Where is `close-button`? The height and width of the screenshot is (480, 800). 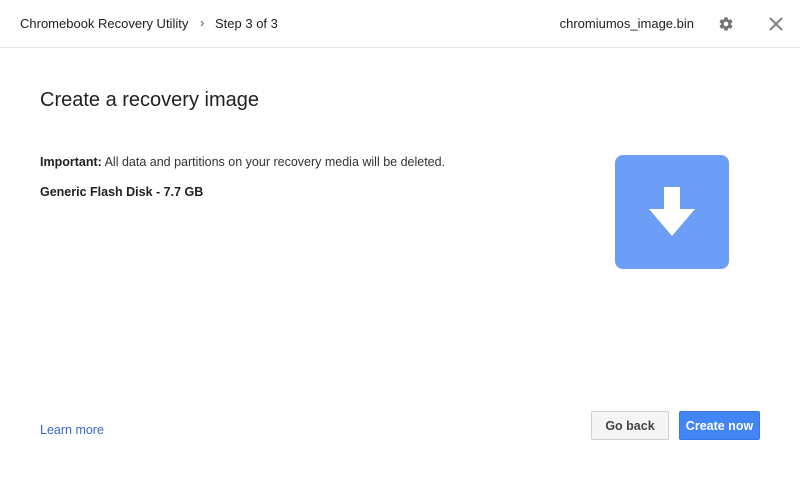
close-button is located at coordinates (776, 24).